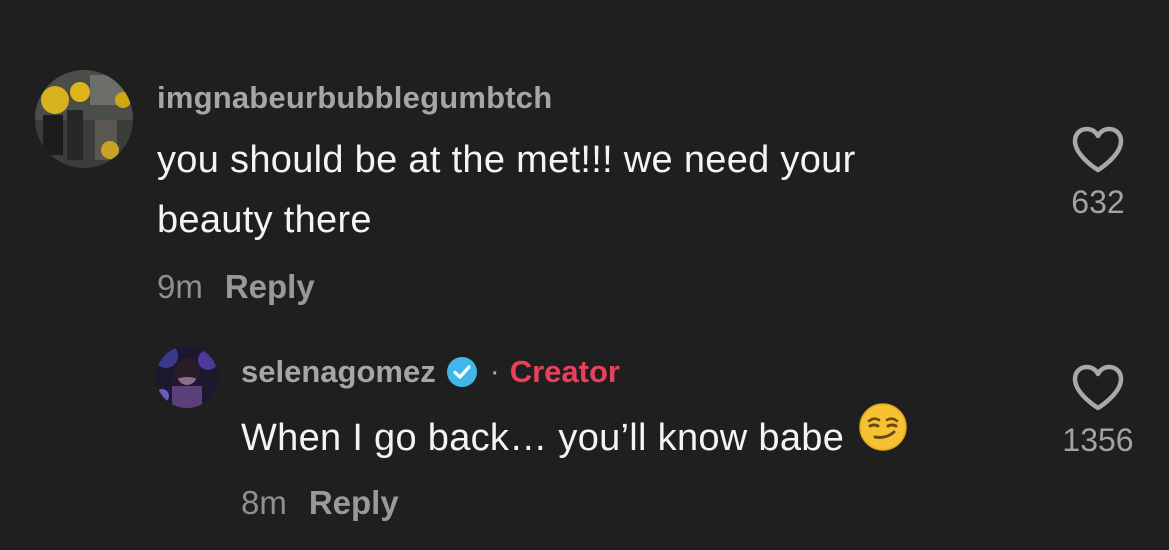  What do you see at coordinates (543, 438) in the screenshot?
I see `reply-text-content: When I go back… you’ll know babe` at bounding box center [543, 438].